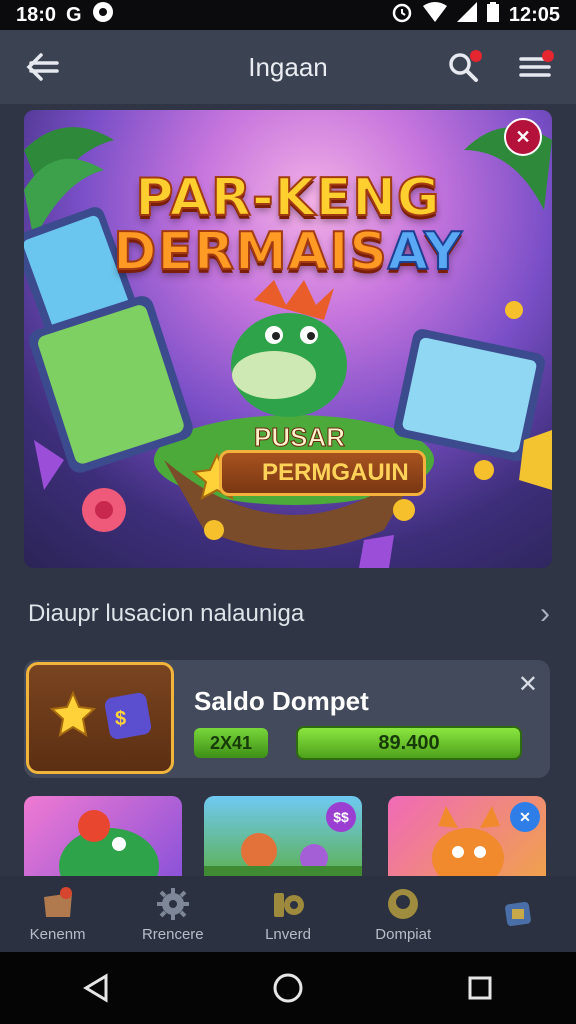 The image size is (576, 1024). I want to click on chevron-right-icon: ›, so click(545, 614).